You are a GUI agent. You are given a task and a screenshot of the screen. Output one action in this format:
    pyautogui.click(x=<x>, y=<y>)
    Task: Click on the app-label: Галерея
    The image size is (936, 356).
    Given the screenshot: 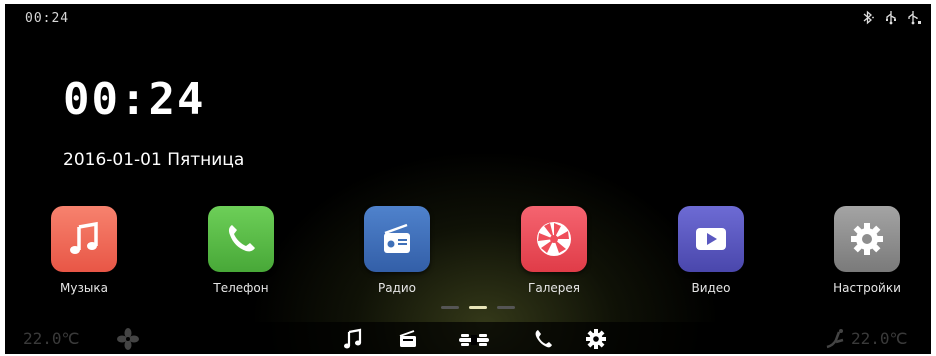 What is the action you would take?
    pyautogui.click(x=554, y=288)
    